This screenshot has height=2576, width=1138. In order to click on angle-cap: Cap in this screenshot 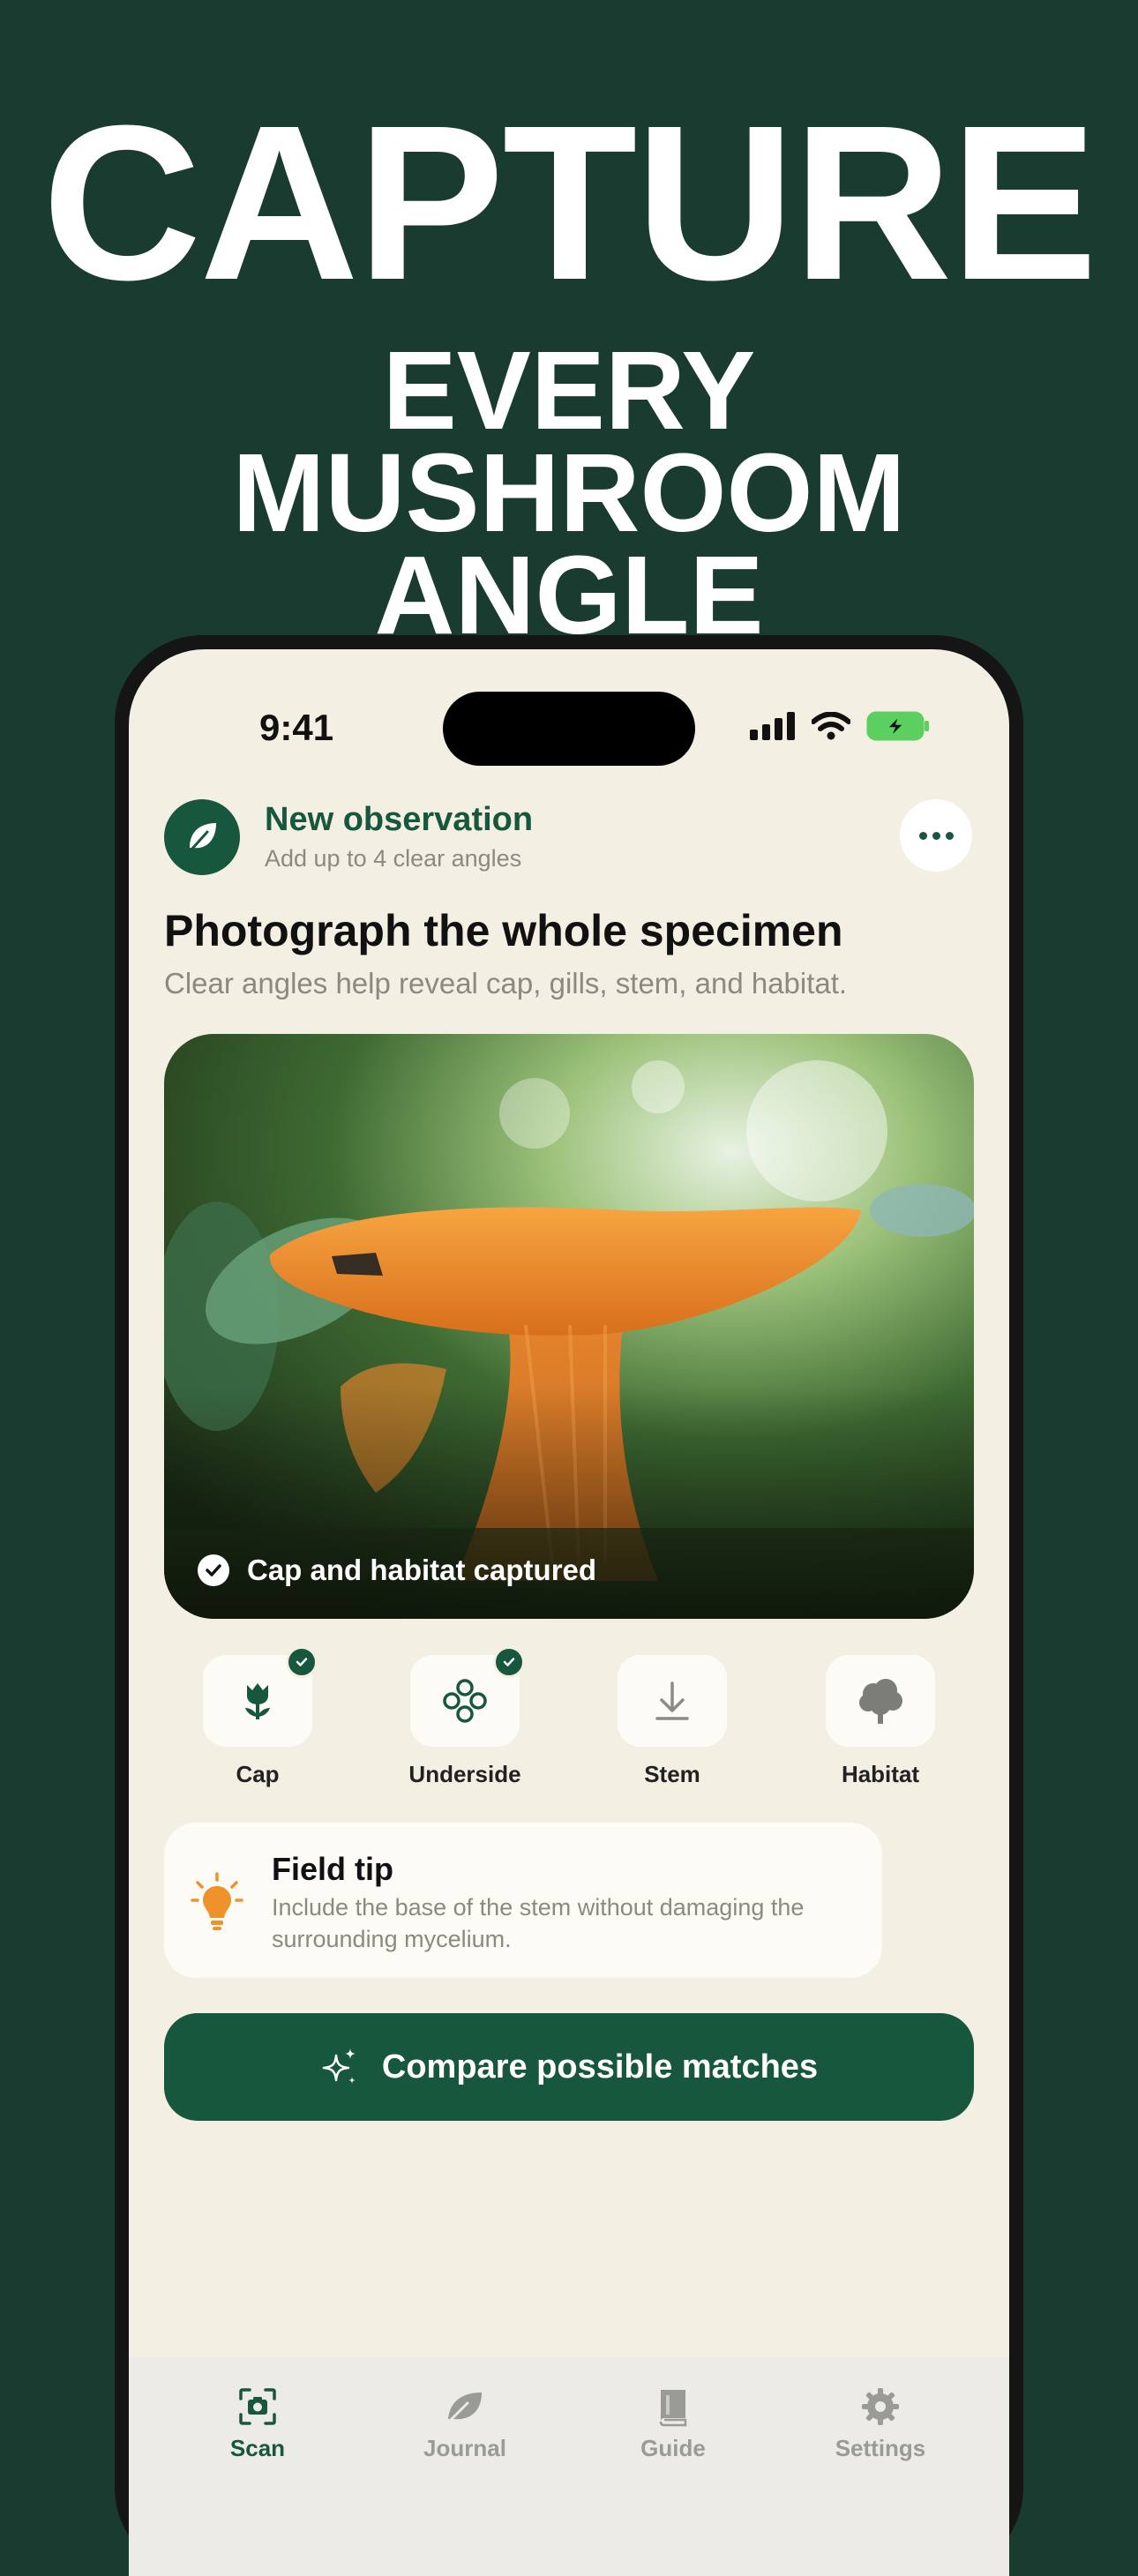, I will do `click(260, 1717)`.